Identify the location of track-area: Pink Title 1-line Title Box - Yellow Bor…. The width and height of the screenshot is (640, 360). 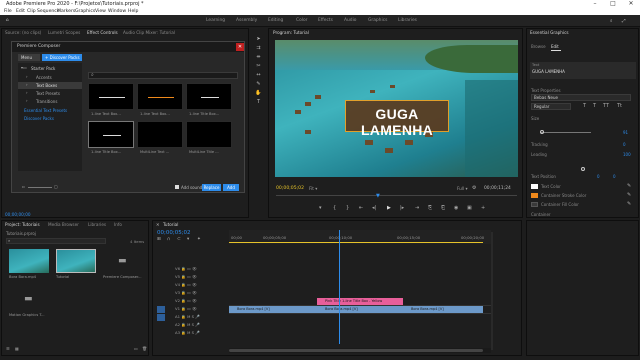
(360, 287).